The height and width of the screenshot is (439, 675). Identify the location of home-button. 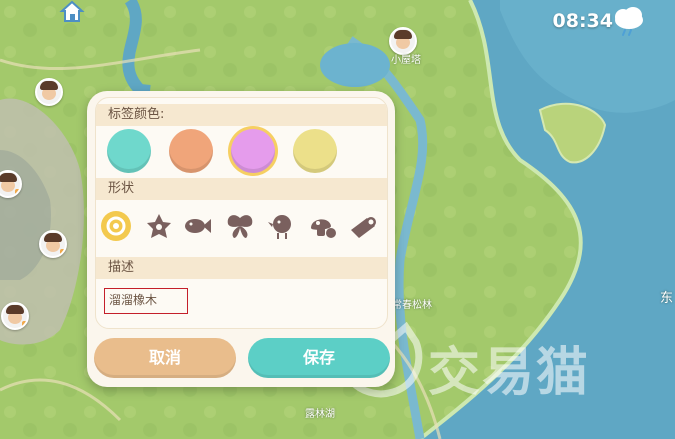
(72, 11).